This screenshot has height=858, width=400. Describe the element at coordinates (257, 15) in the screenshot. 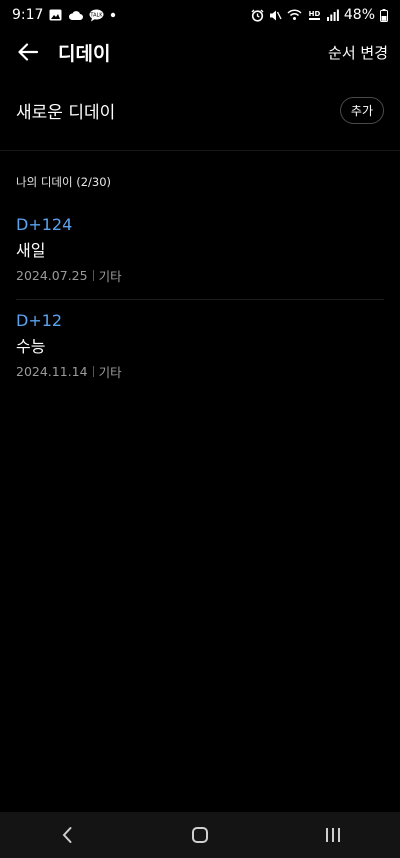

I see `alarm-icon` at that location.